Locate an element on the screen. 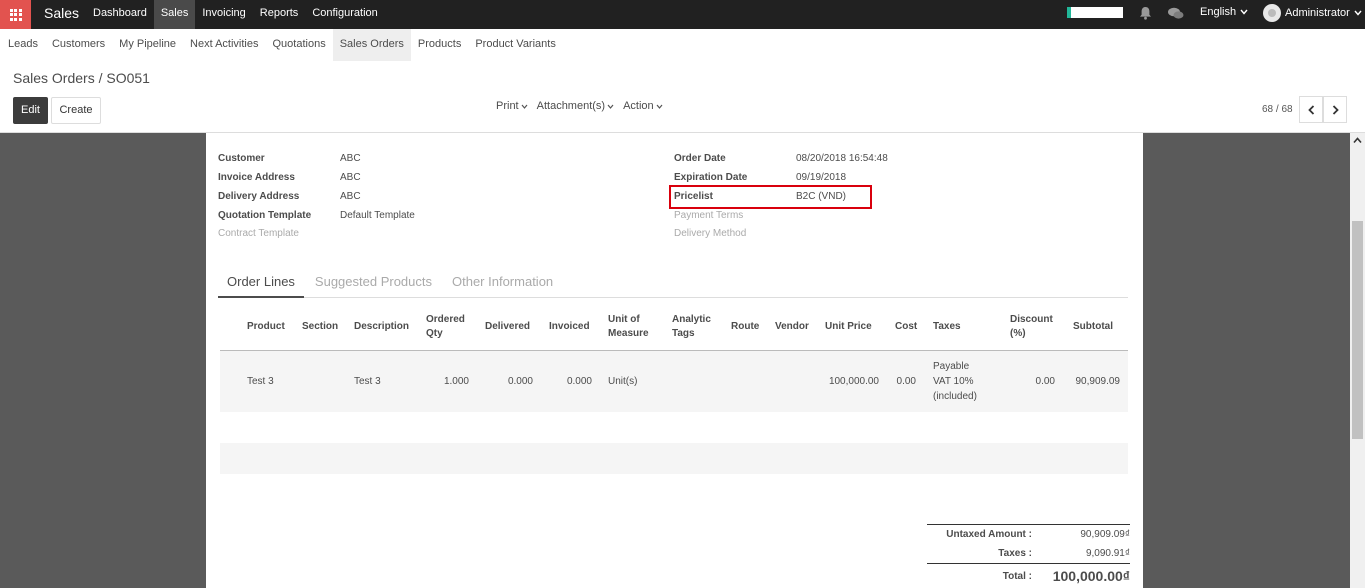 The image size is (1365, 588). customer-label: Customer is located at coordinates (241, 158).